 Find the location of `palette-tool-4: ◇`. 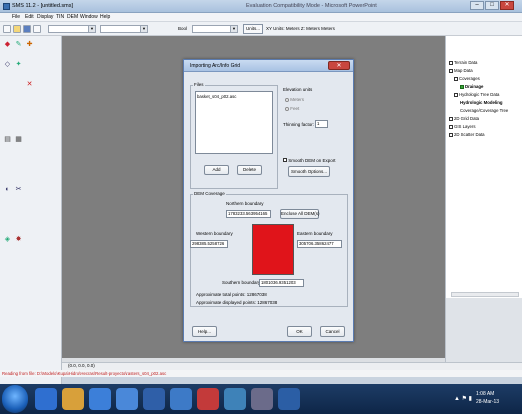

palette-tool-4: ◇ is located at coordinates (7, 64).